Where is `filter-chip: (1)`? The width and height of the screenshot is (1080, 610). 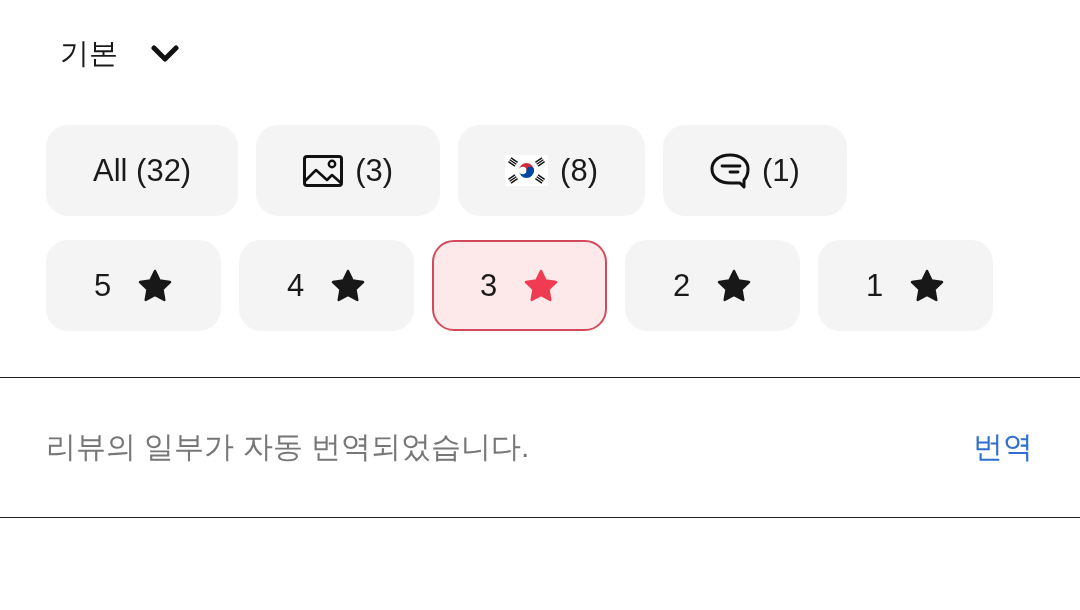 filter-chip: (1) is located at coordinates (755, 170).